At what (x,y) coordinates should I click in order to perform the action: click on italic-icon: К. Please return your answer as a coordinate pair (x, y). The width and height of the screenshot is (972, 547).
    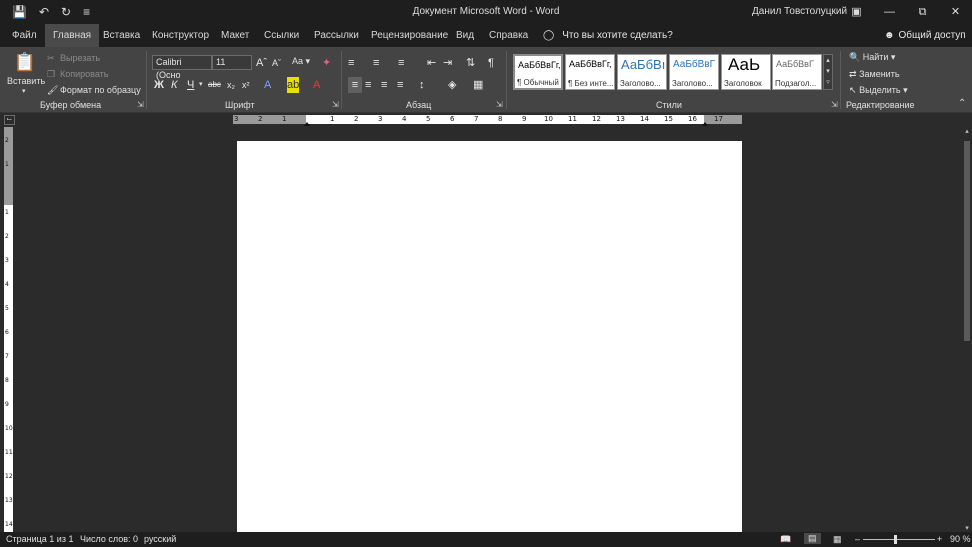
    Looking at the image, I should click on (174, 85).